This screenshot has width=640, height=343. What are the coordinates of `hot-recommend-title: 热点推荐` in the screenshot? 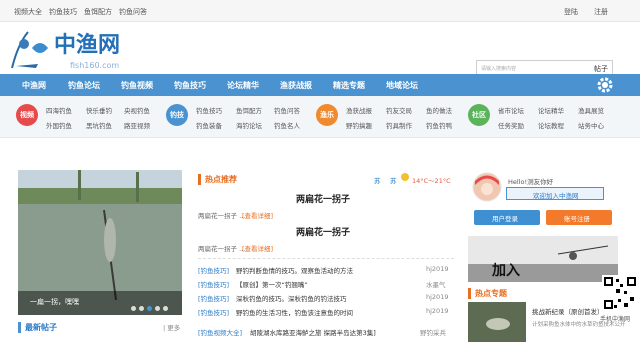 It's located at (217, 179).